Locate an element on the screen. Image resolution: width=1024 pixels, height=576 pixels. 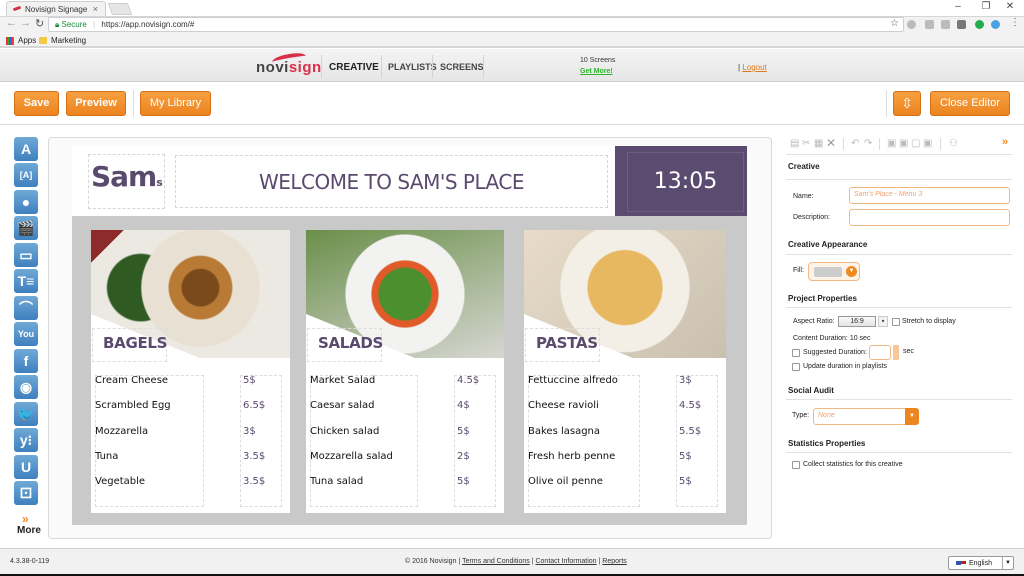
close-window-icon: ✕ is located at coordinates (1010, 6).